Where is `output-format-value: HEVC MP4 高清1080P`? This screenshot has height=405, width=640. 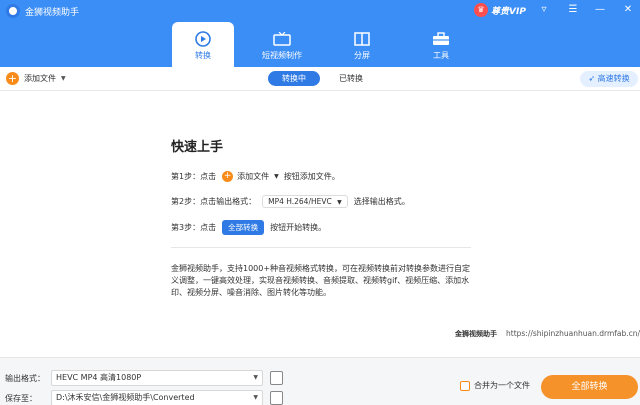
output-format-value: HEVC MP4 高清1080P is located at coordinates (99, 377).